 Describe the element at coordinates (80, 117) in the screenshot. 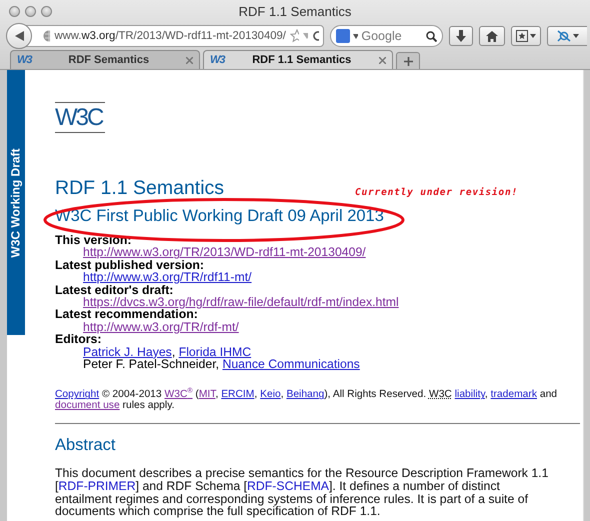

I see `logo: W3C` at that location.